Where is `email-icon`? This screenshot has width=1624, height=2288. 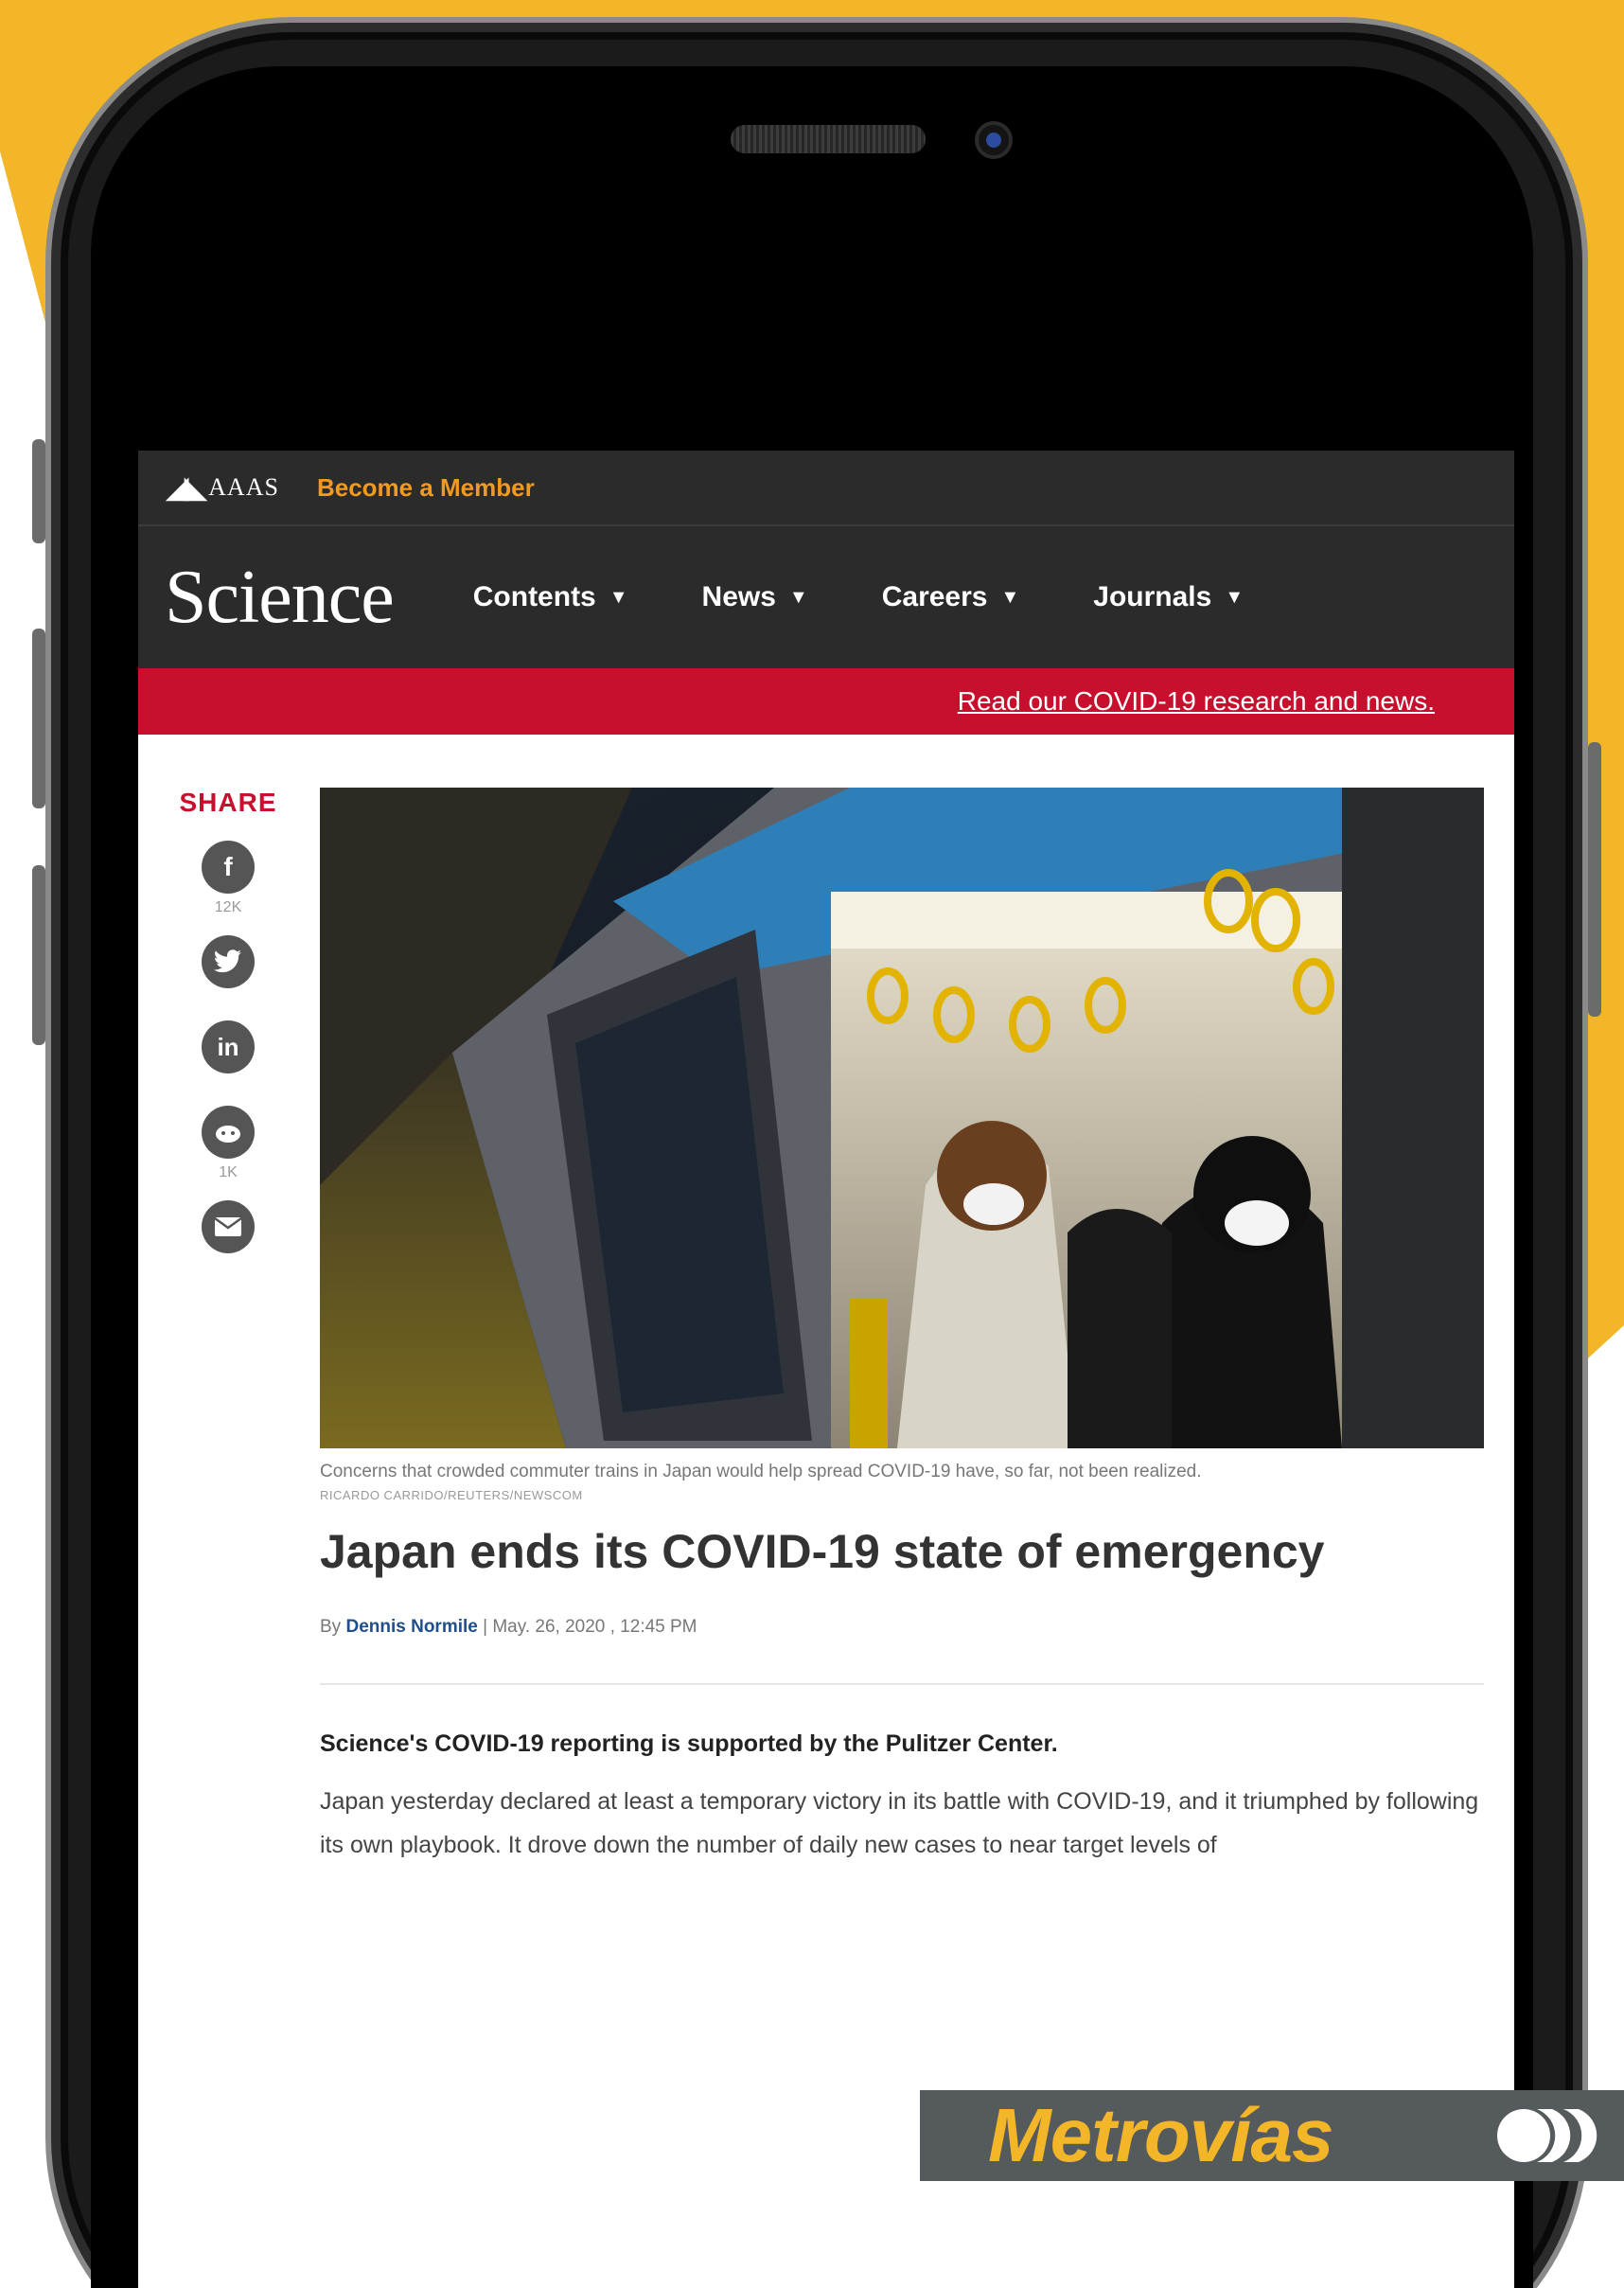
email-icon is located at coordinates (229, 1226).